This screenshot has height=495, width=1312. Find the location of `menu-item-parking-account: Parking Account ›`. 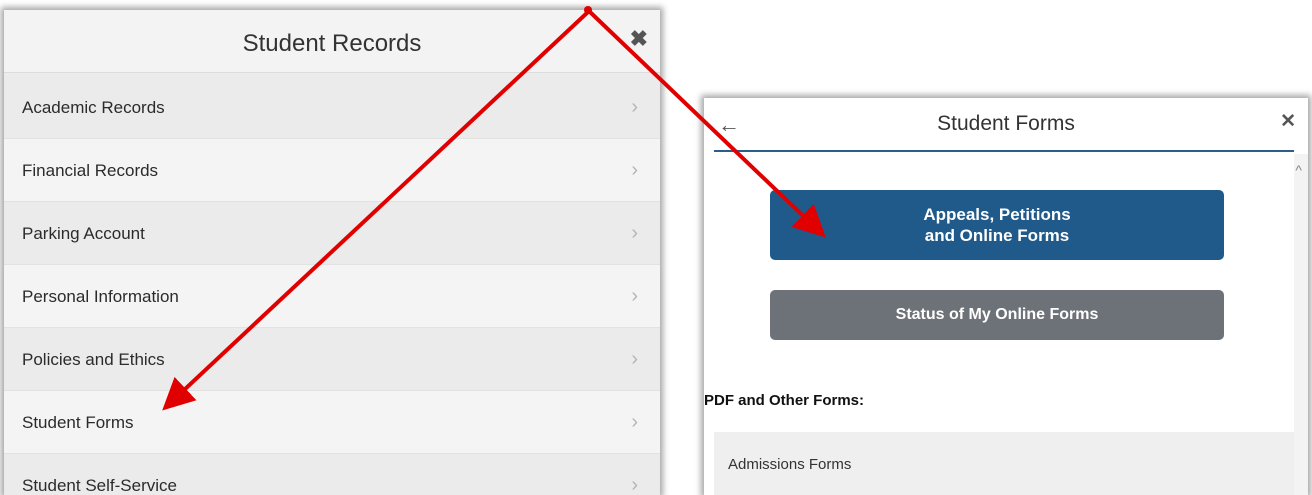

menu-item-parking-account: Parking Account › is located at coordinates (332, 233).